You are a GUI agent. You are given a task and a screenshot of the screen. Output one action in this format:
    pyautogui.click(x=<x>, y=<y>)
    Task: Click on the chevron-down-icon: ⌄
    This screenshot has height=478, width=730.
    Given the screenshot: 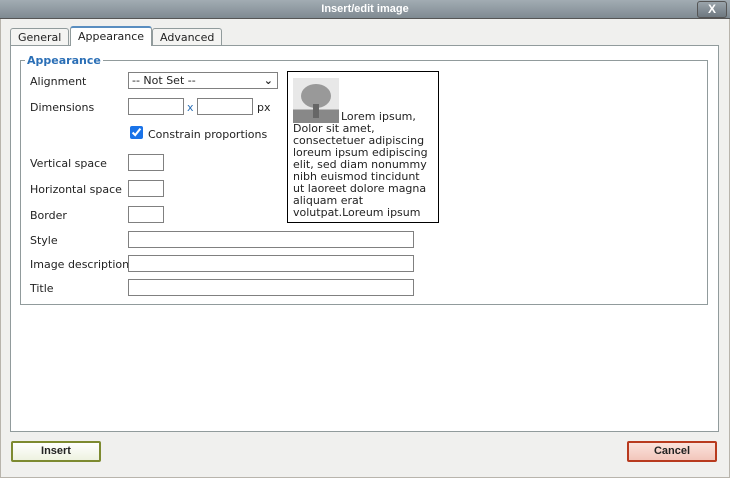 What is the action you would take?
    pyautogui.click(x=268, y=80)
    